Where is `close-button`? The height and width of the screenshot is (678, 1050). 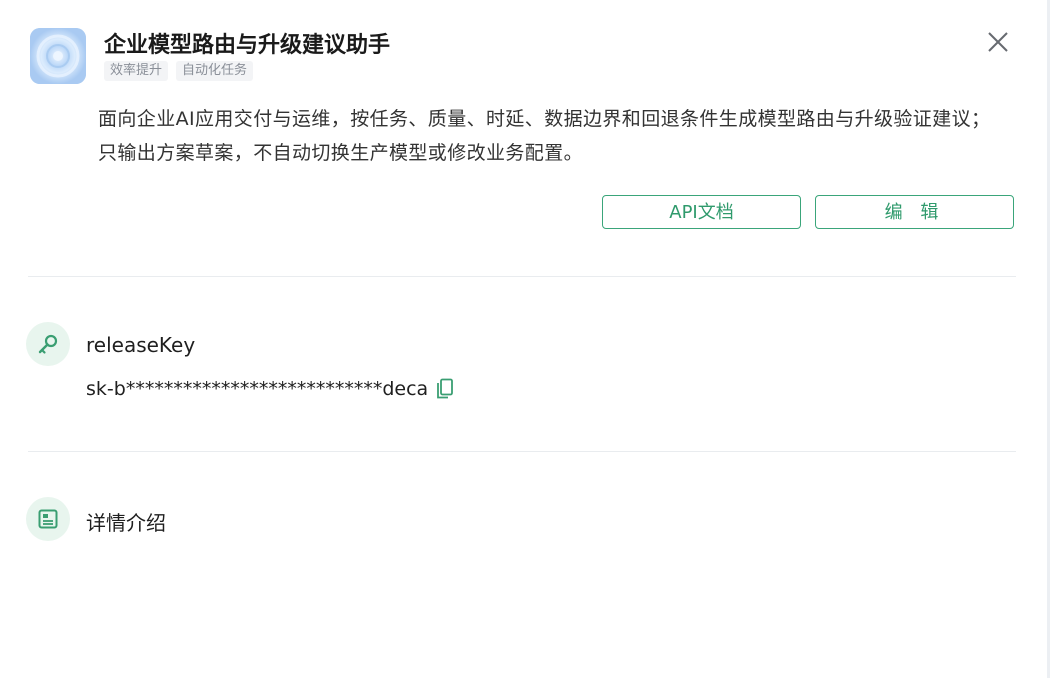
close-button is located at coordinates (998, 42).